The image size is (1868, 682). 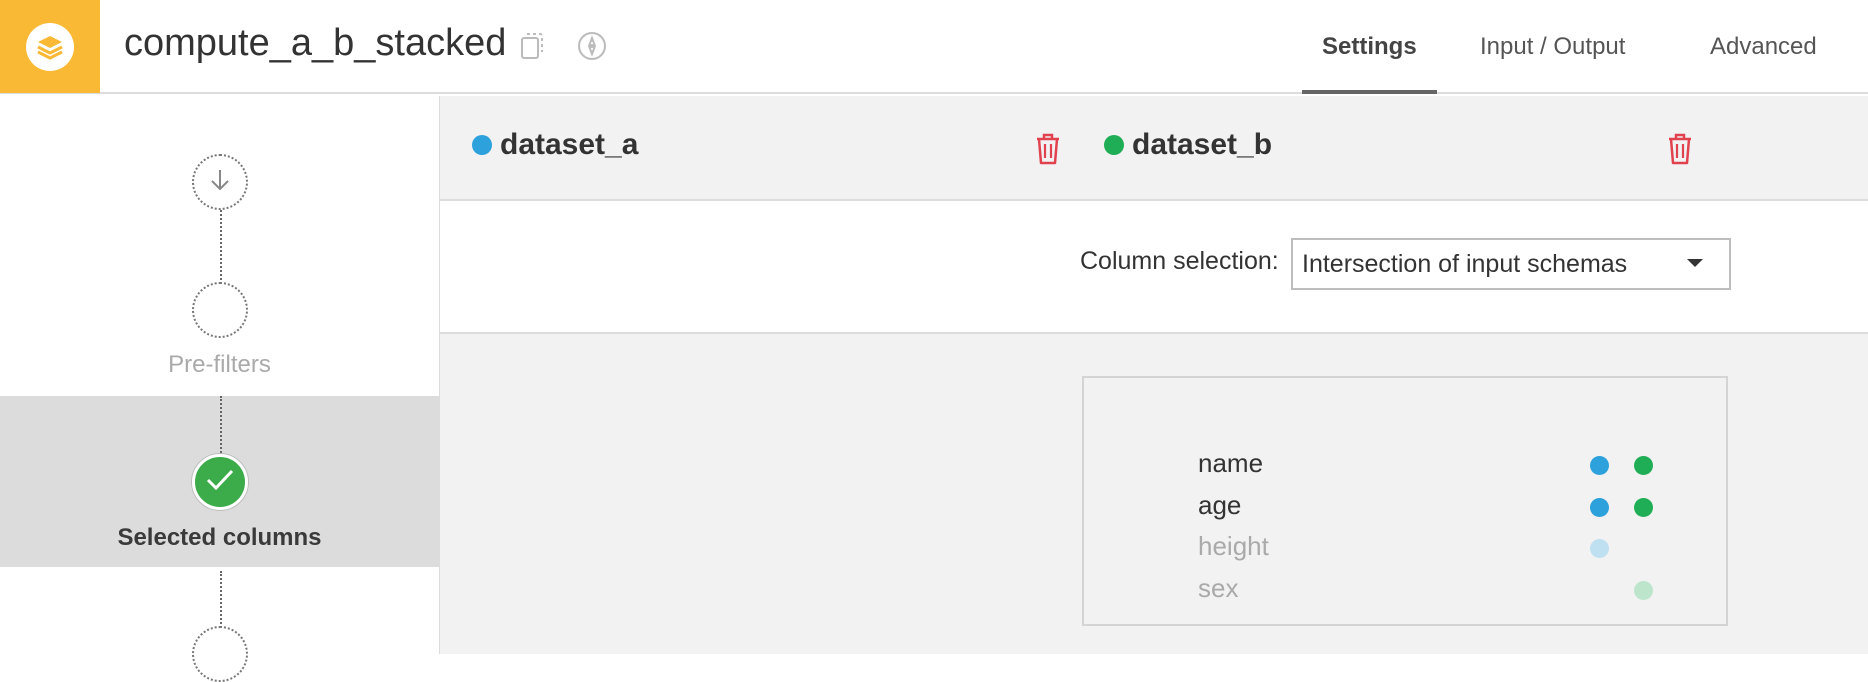 I want to click on column-name: height, so click(x=1233, y=546).